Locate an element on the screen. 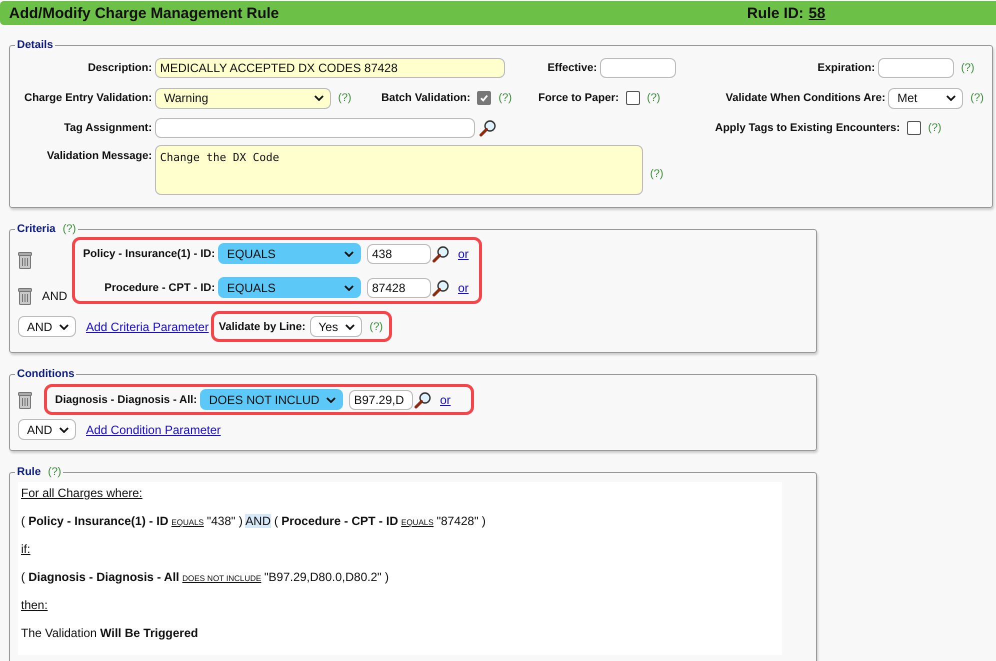 The width and height of the screenshot is (996, 661). message-field: Change the DX Code is located at coordinates (399, 170).